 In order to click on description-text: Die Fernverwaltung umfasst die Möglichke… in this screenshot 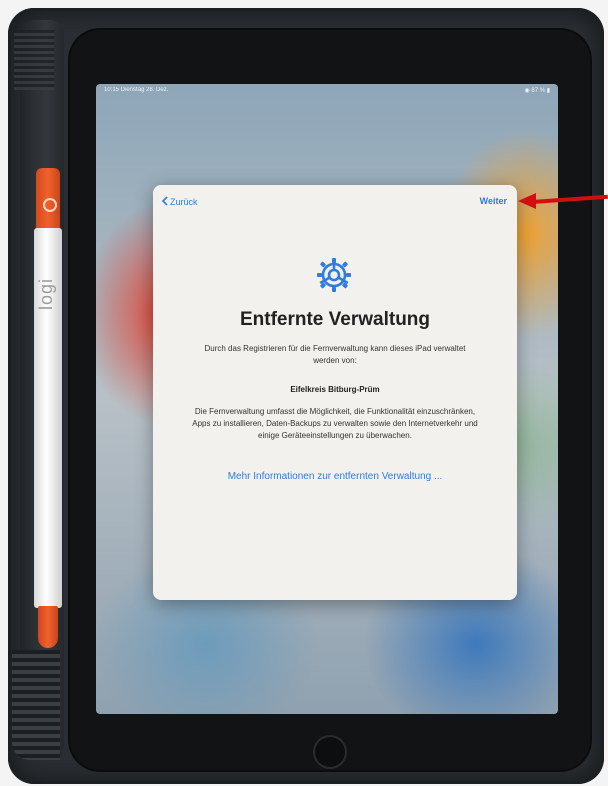, I will do `click(335, 423)`.